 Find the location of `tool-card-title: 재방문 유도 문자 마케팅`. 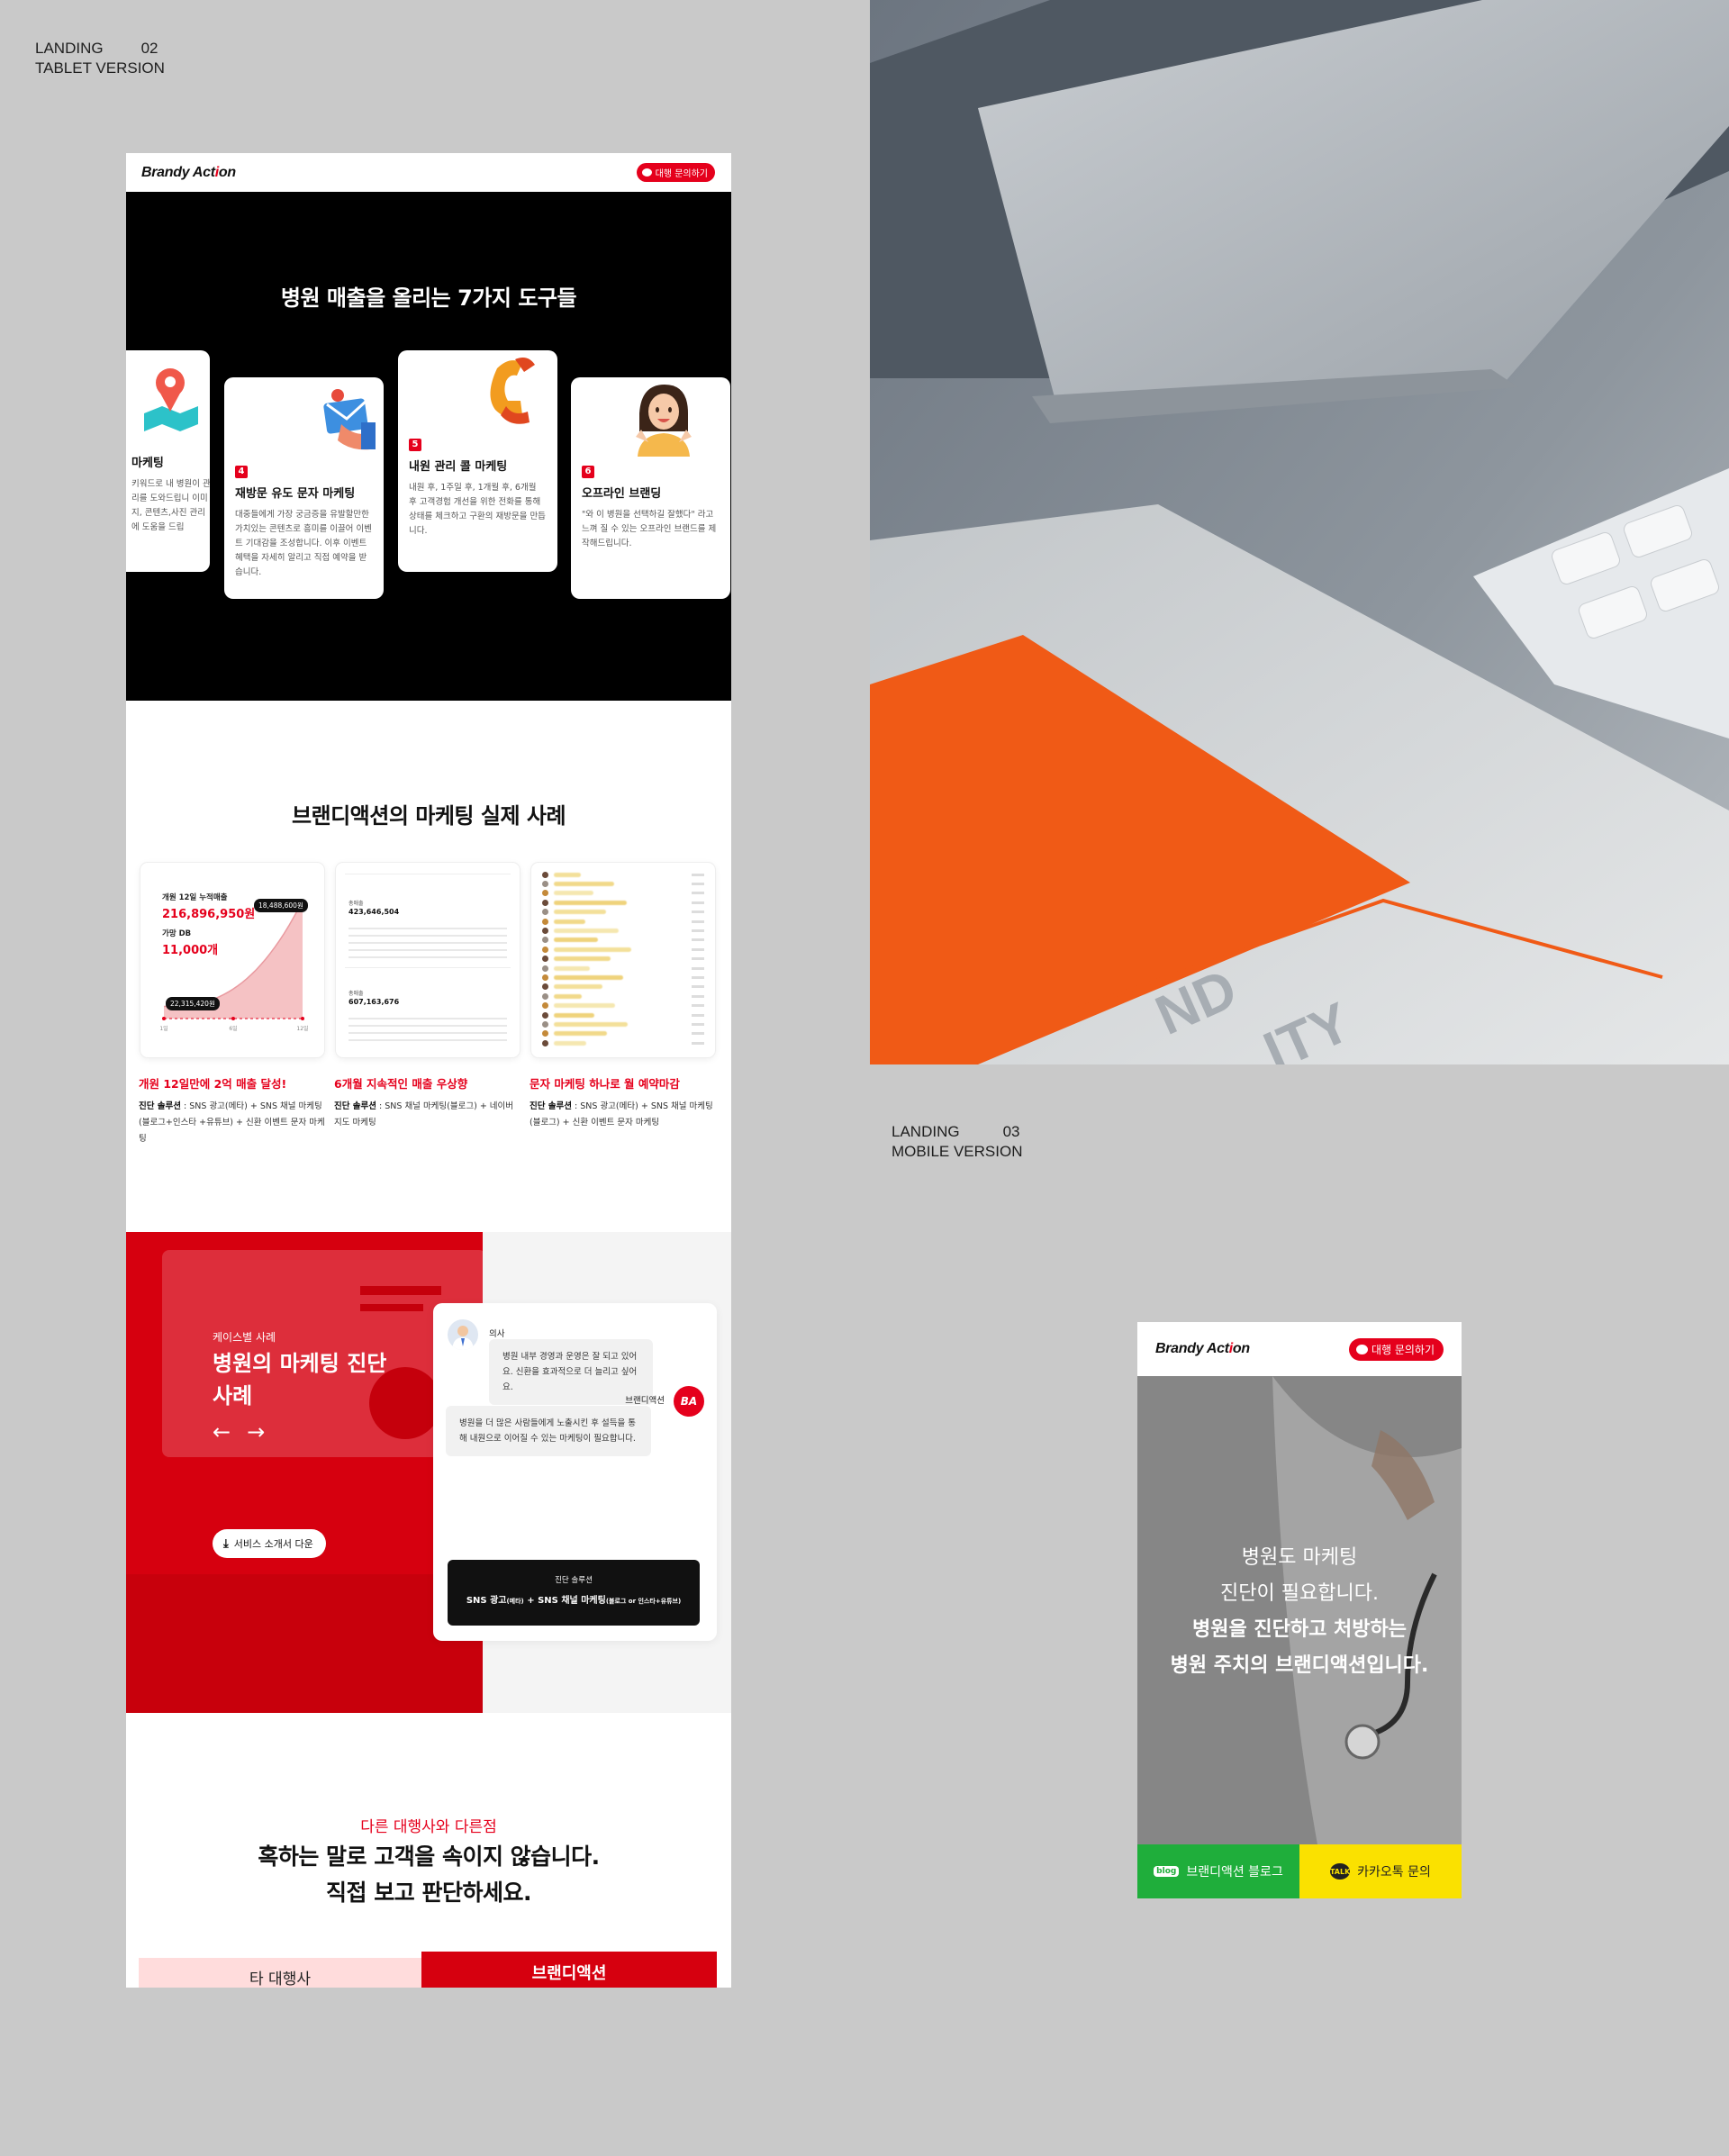

tool-card-title: 재방문 유도 문자 마케팅 is located at coordinates (295, 494).